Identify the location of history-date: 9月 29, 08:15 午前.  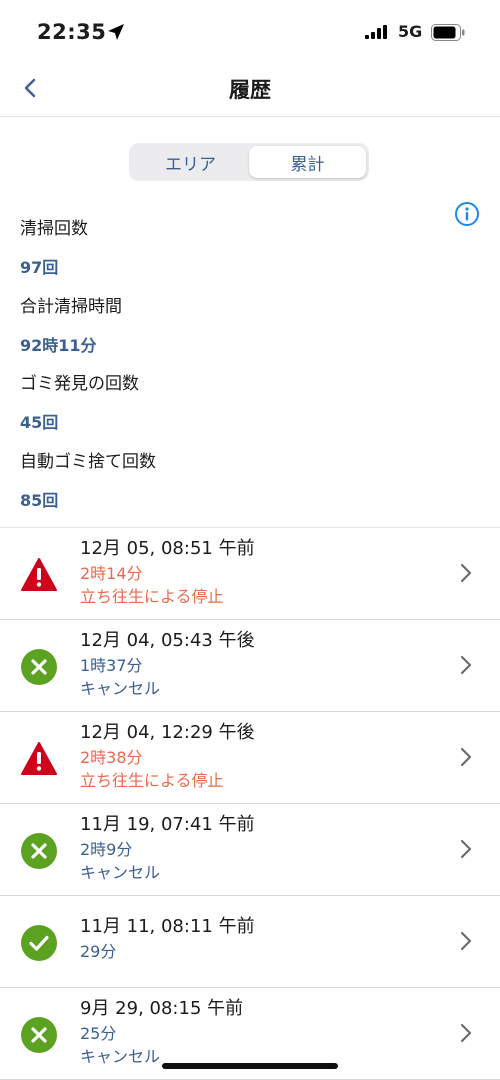
(162, 1008).